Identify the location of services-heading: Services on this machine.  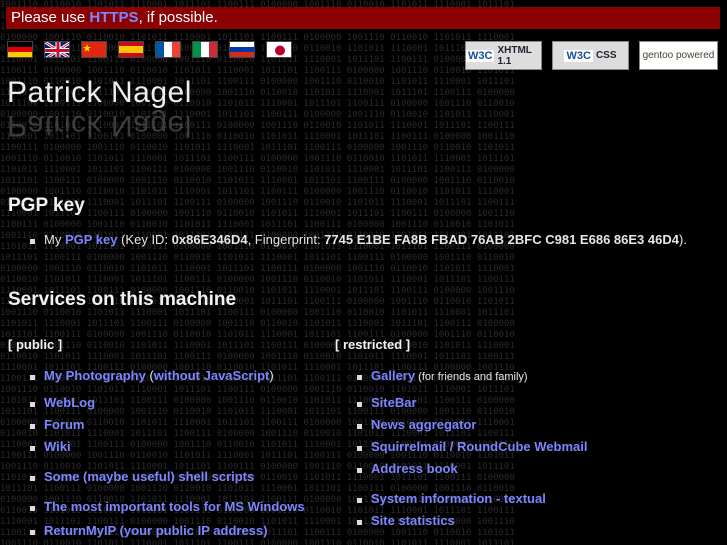
(122, 299).